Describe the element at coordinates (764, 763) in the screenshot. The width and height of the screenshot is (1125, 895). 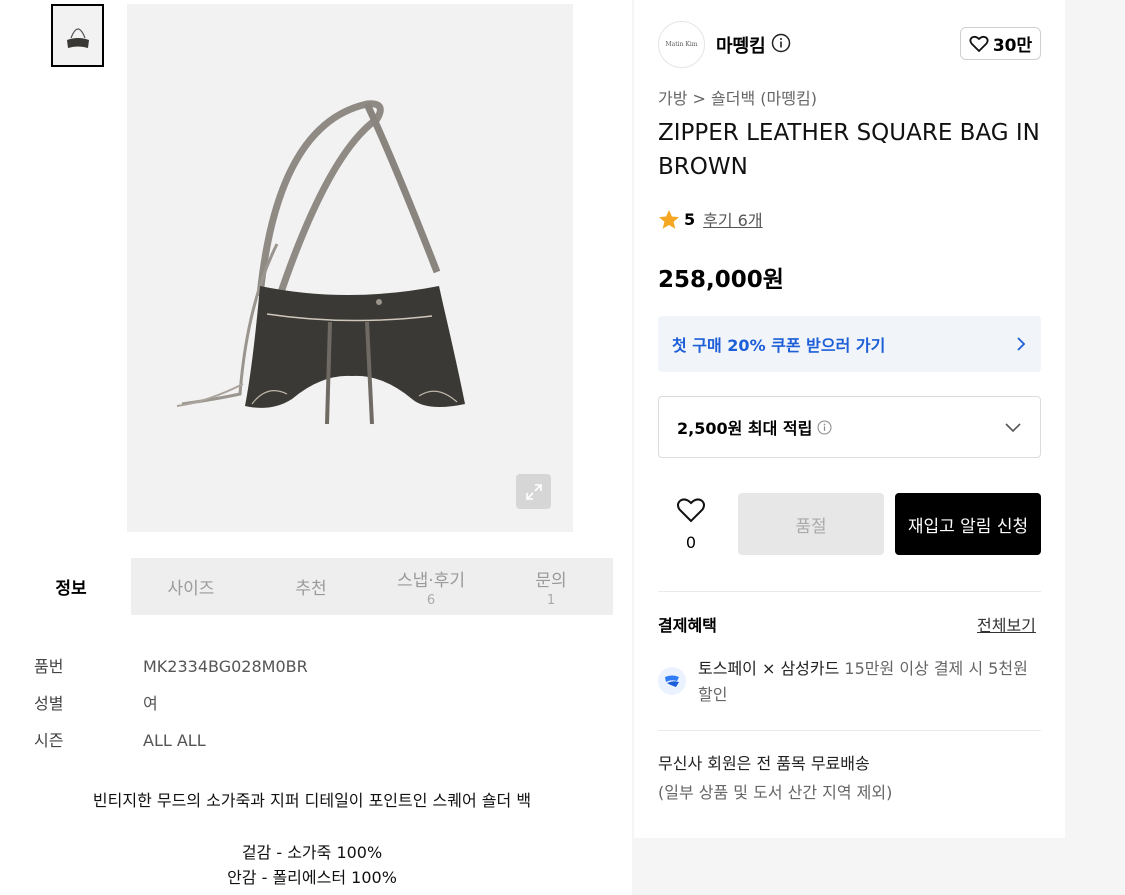
I see `shipping-info: 무신사 회원은 전 품목 무료배송` at that location.